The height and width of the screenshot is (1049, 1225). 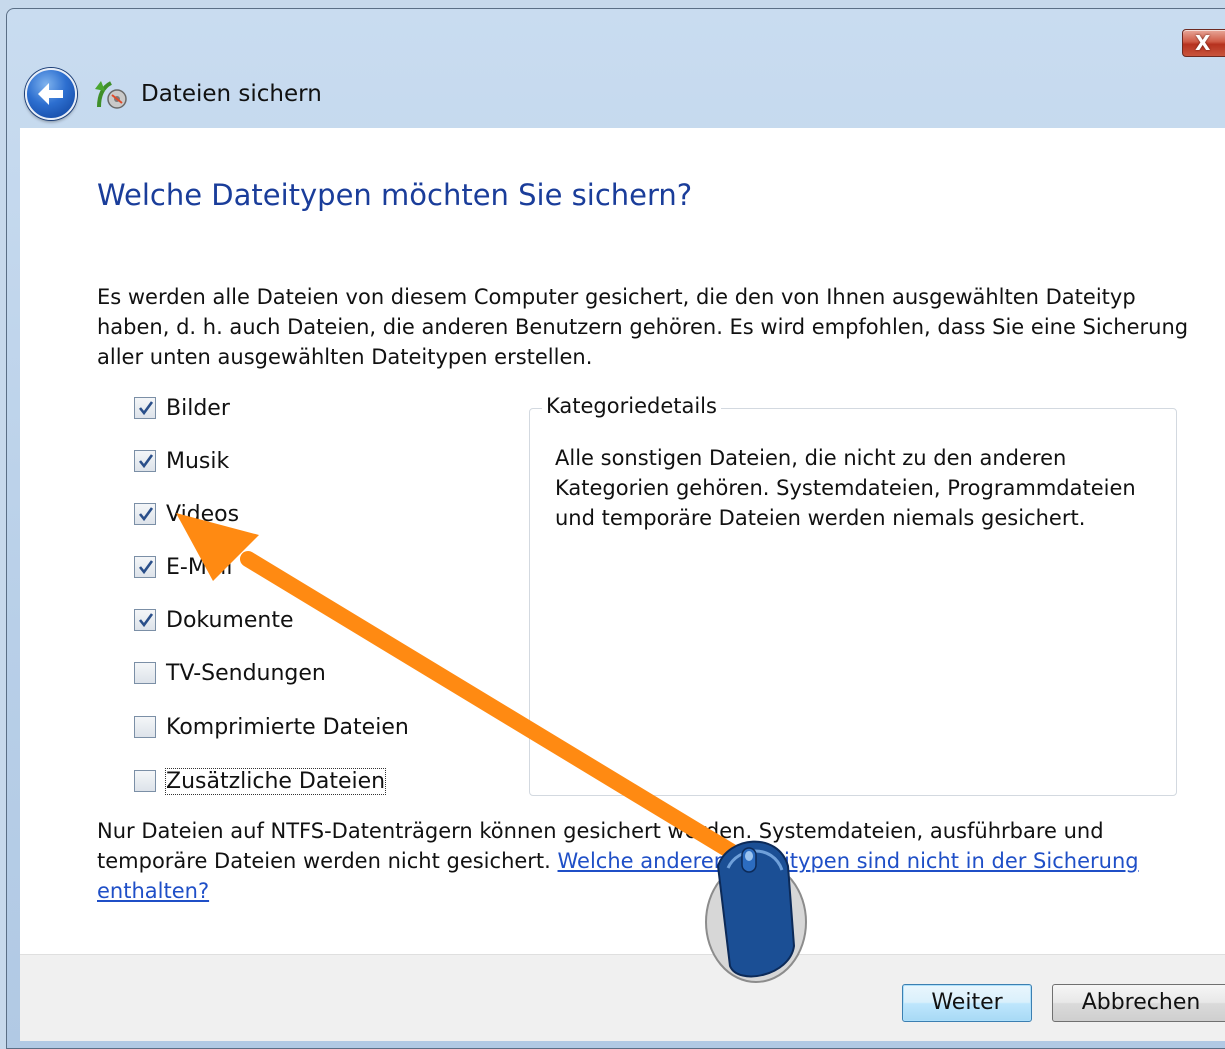 I want to click on checkbox-komprimierte-dateien: Komprimierte Dateien, so click(x=271, y=727).